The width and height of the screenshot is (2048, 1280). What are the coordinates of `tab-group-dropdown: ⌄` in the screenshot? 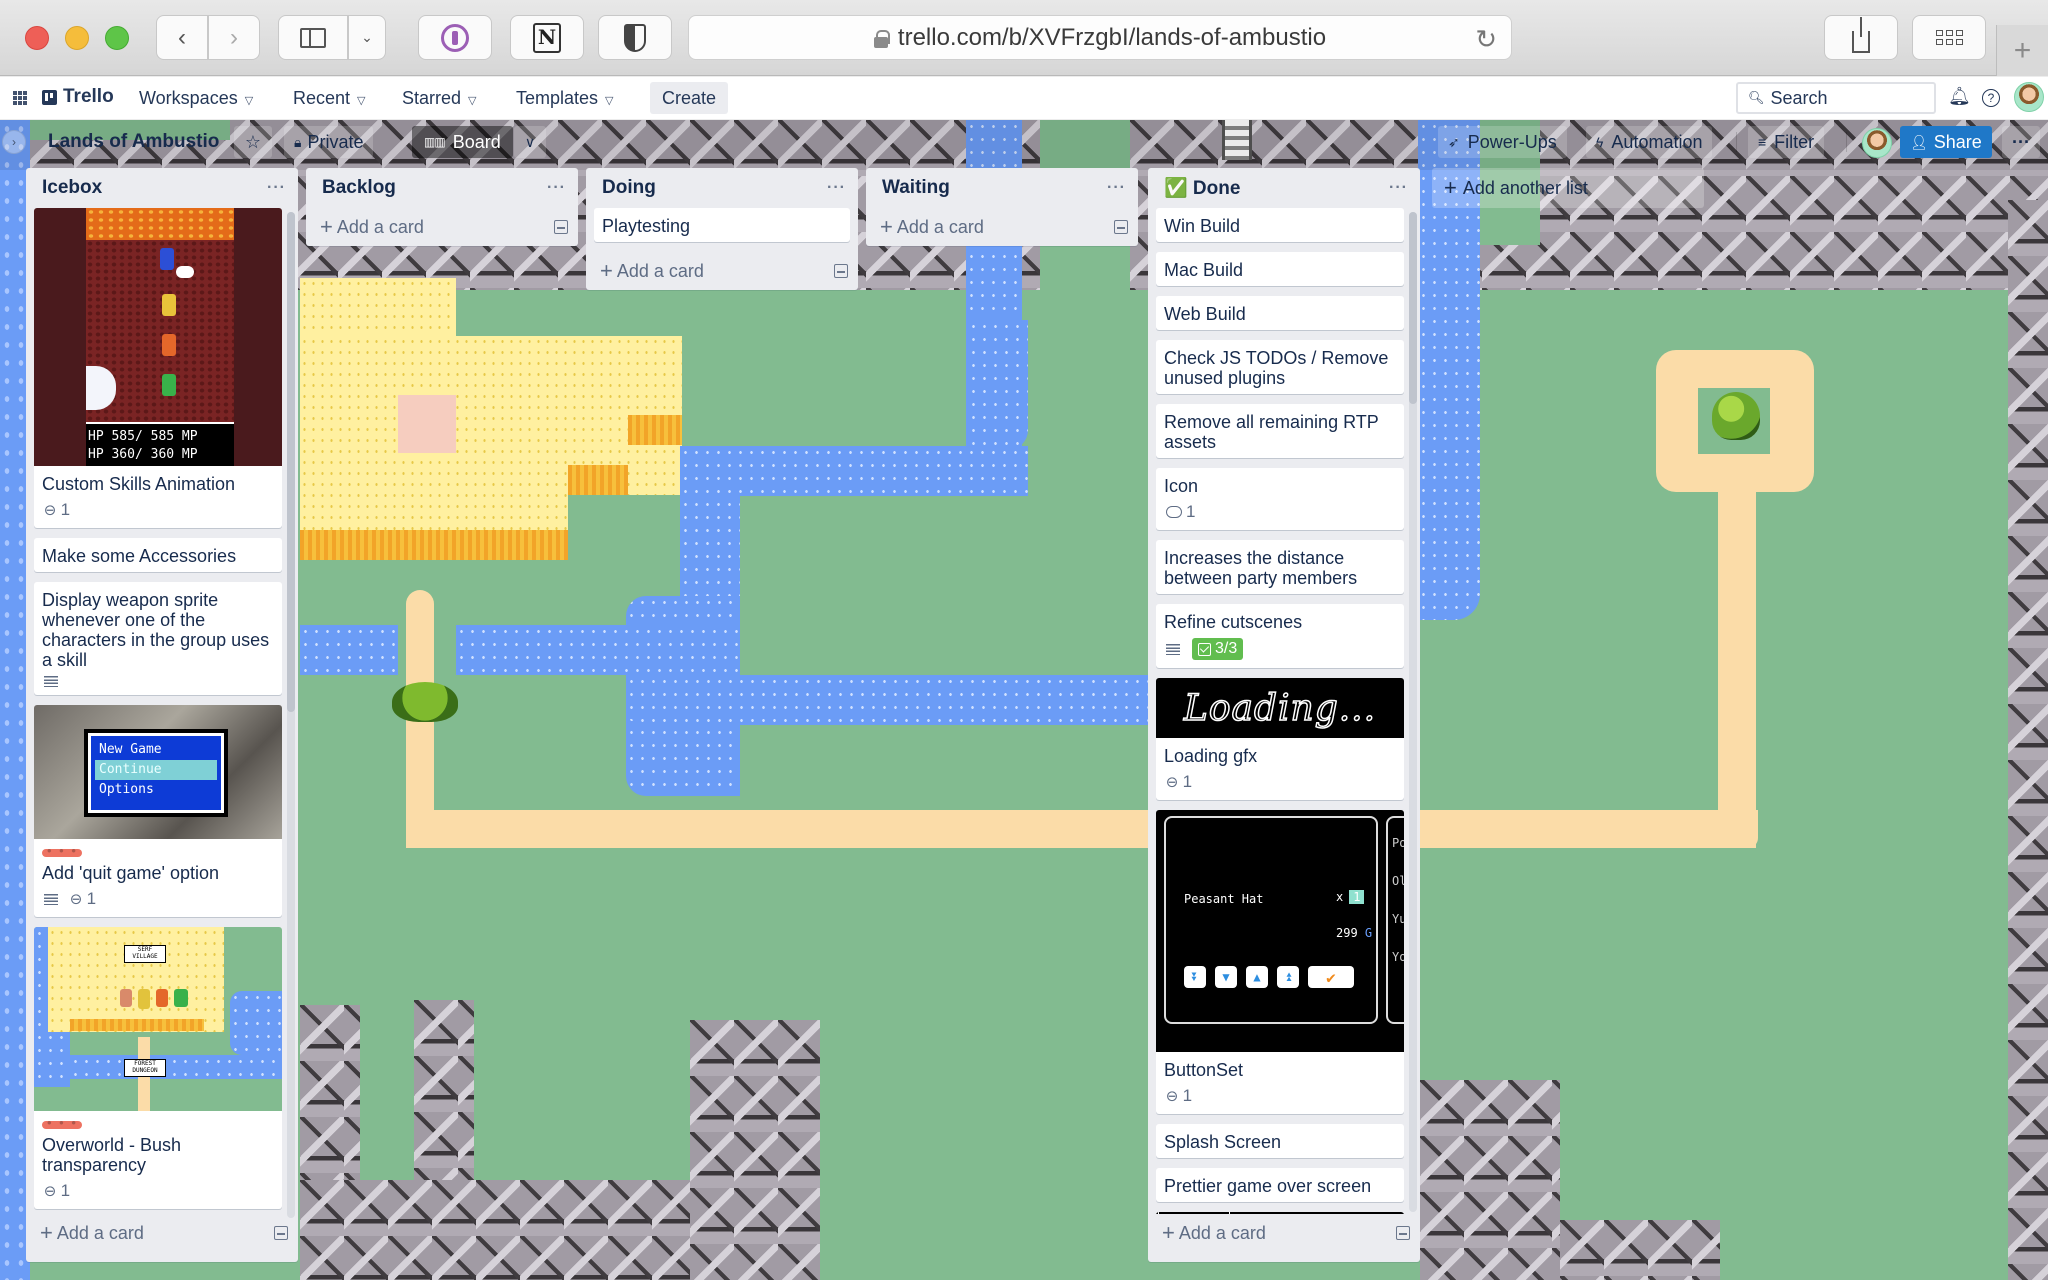 It's located at (367, 37).